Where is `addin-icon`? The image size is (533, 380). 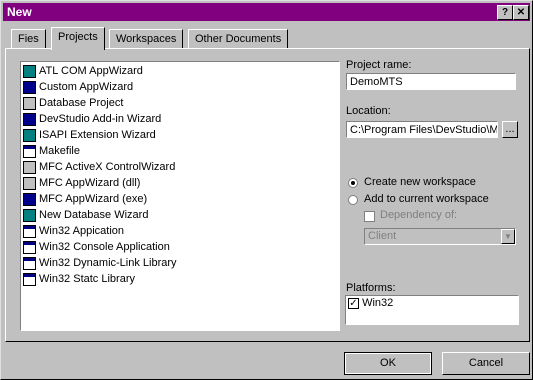
addin-icon is located at coordinates (29, 119).